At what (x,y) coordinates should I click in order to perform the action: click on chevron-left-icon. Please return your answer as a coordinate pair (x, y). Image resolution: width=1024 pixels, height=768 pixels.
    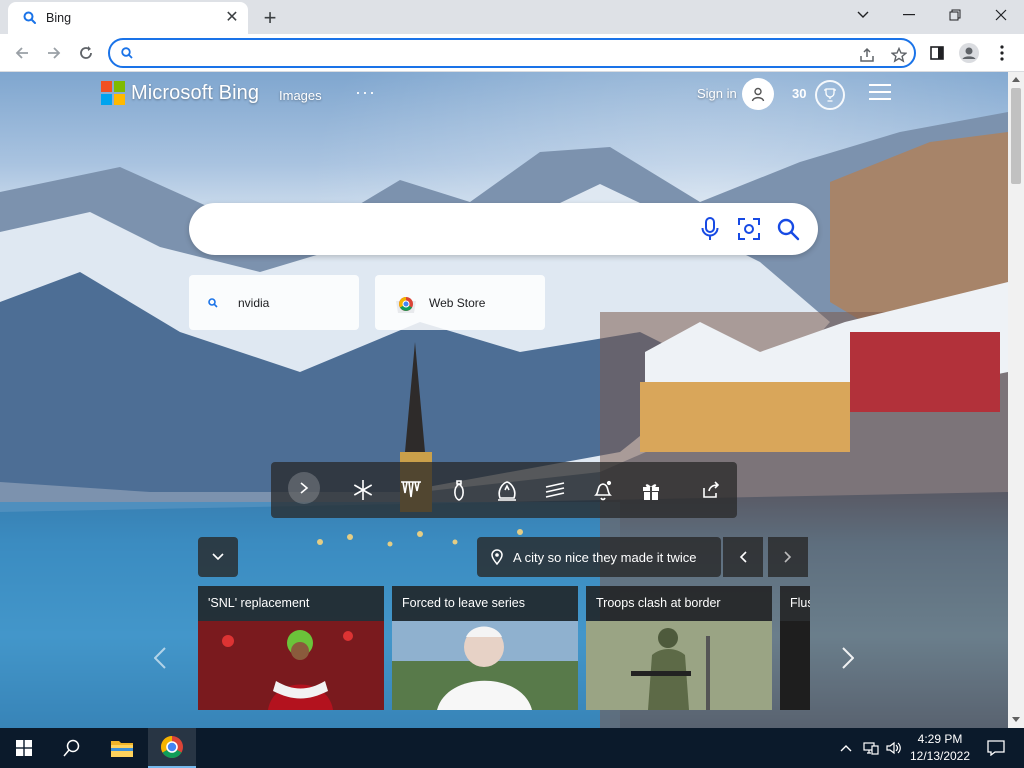
    Looking at the image, I should click on (743, 557).